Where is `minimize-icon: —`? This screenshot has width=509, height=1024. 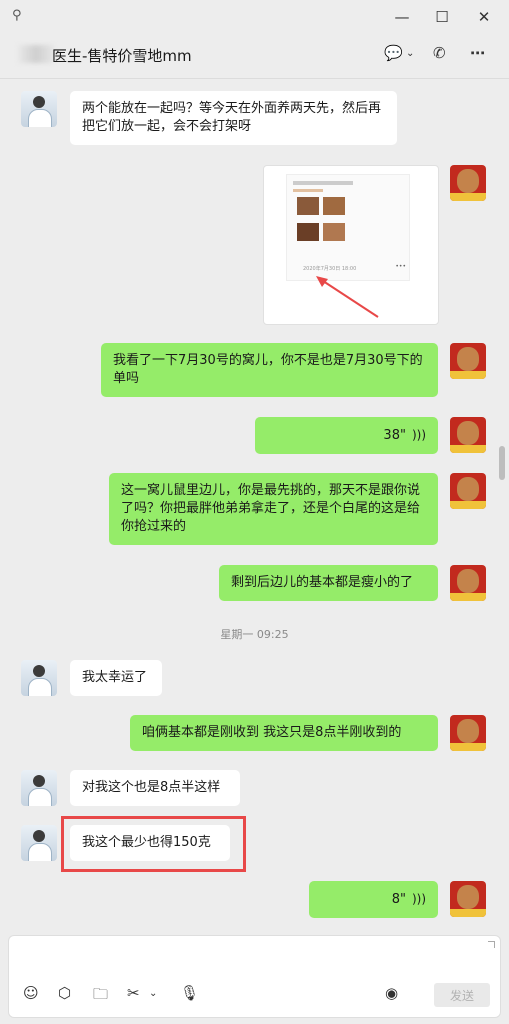
minimize-icon: — is located at coordinates (402, 17).